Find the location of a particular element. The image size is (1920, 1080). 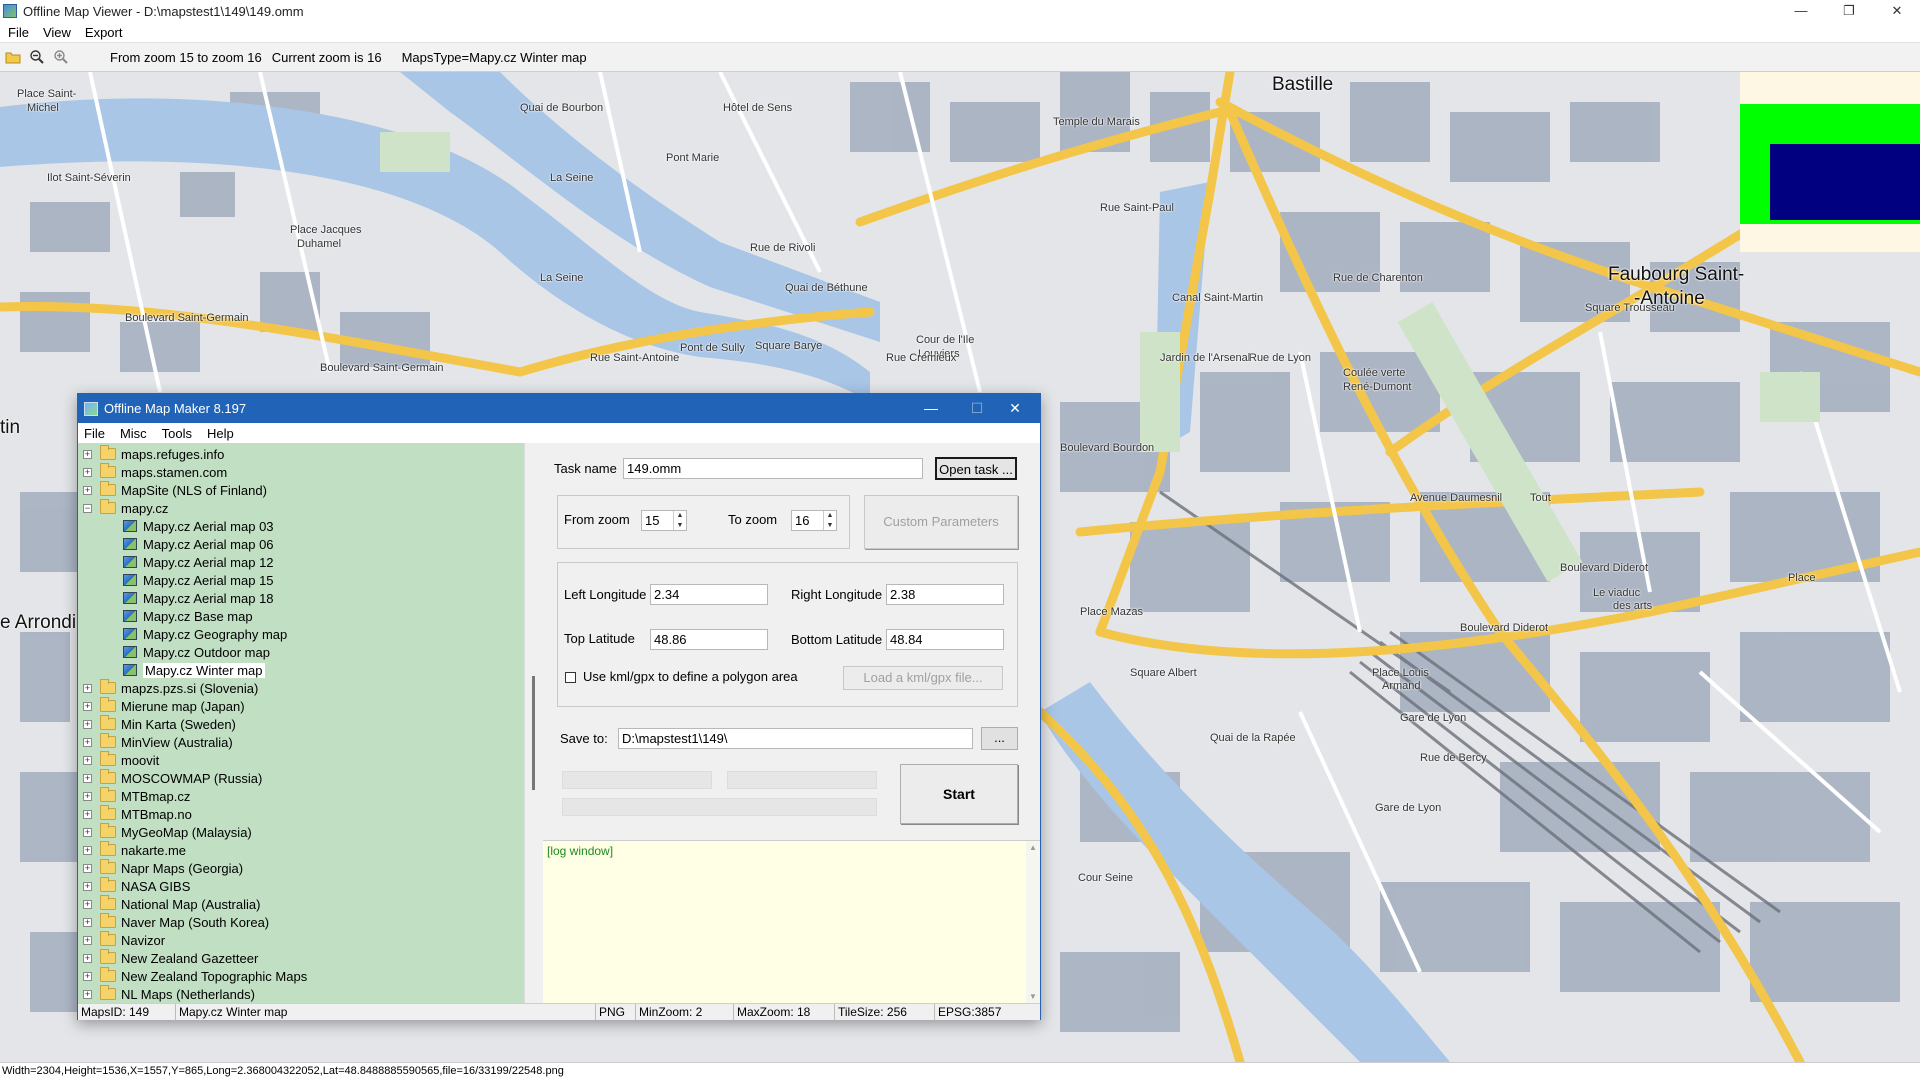

collapse-icon: − is located at coordinates (87, 508).